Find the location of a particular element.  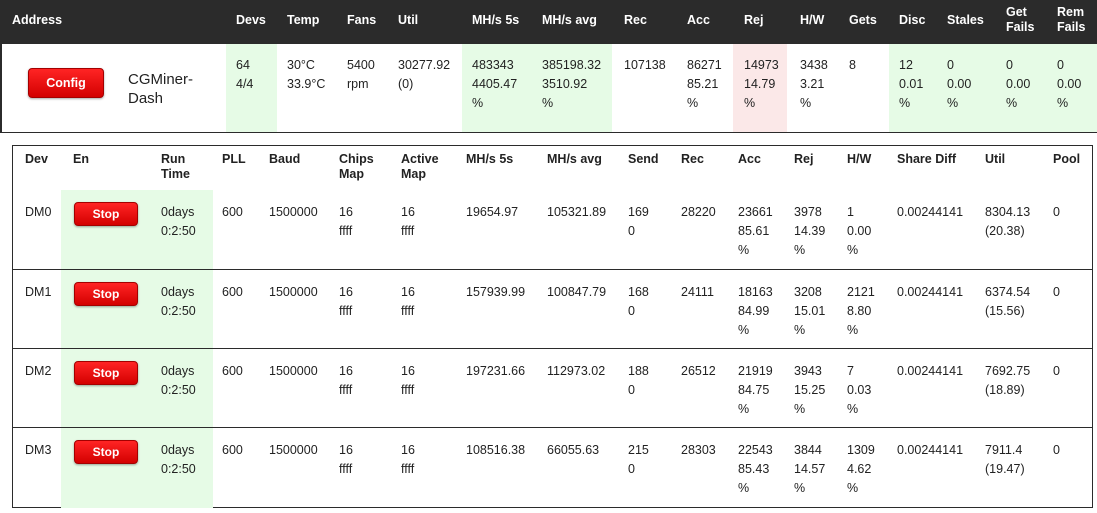

col-share-diff: Share Diff is located at coordinates (927, 159).